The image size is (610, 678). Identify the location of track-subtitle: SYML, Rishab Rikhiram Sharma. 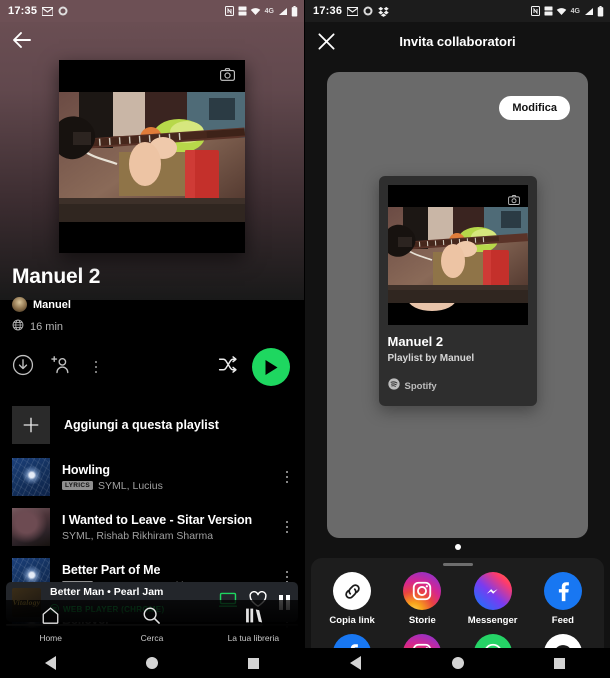
(165, 536).